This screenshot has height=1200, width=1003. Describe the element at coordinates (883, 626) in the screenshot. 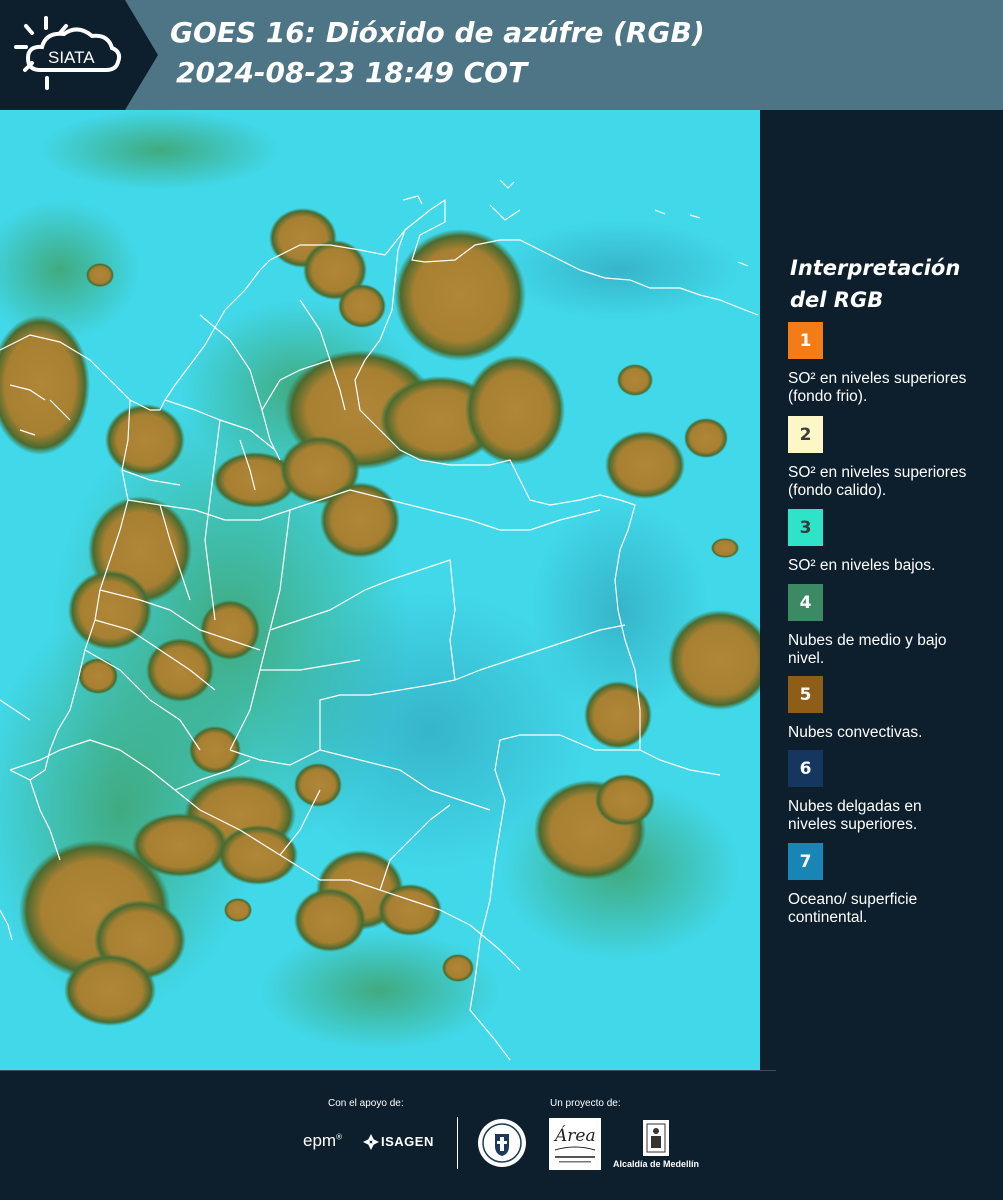

I see `legend-item-4: 4 Nubes de medio y bajo nivel.` at that location.